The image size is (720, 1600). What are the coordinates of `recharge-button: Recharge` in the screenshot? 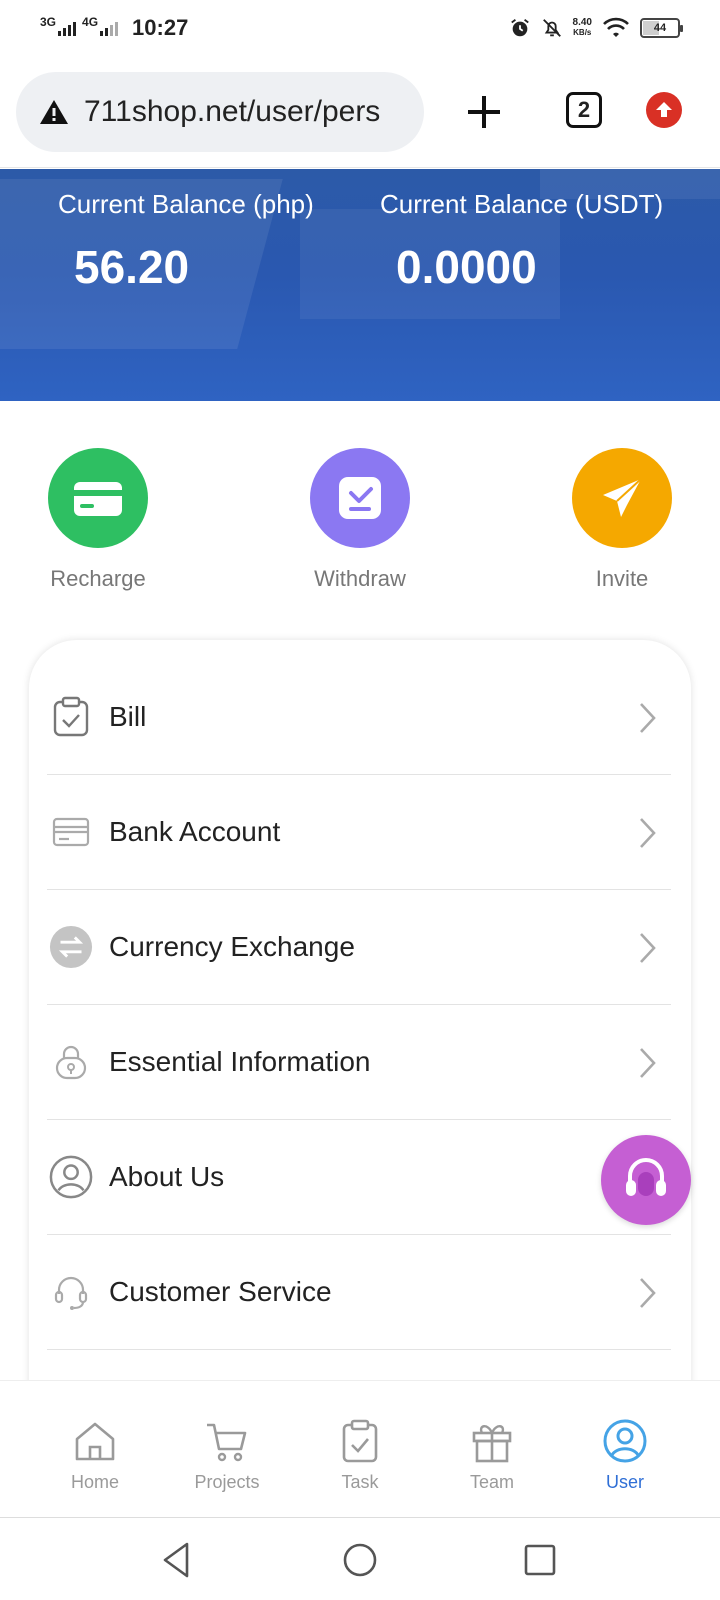 It's located at (98, 520).